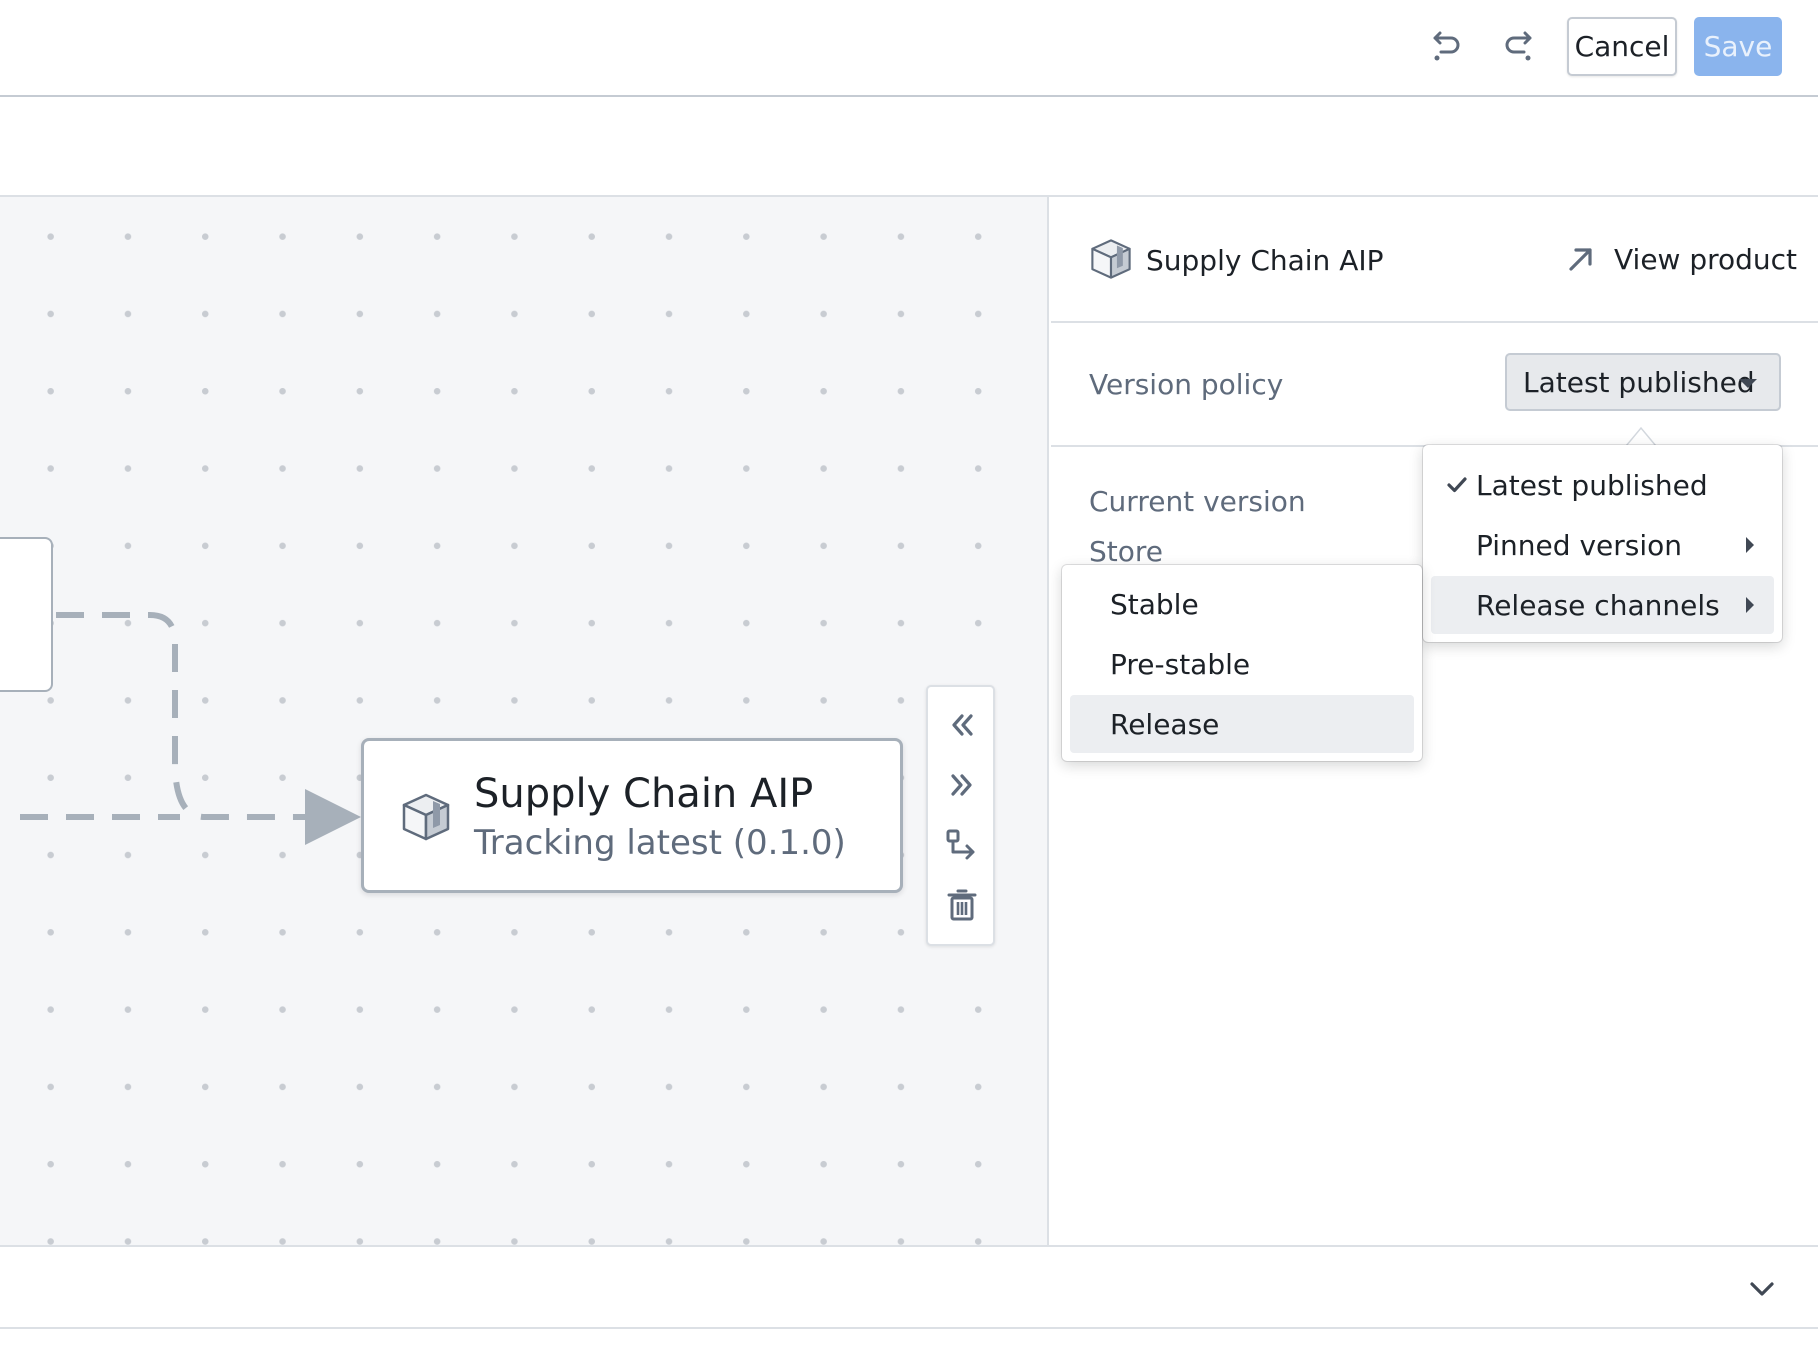 This screenshot has height=1354, width=1818. I want to click on cancel-button: Cancel, so click(1622, 46).